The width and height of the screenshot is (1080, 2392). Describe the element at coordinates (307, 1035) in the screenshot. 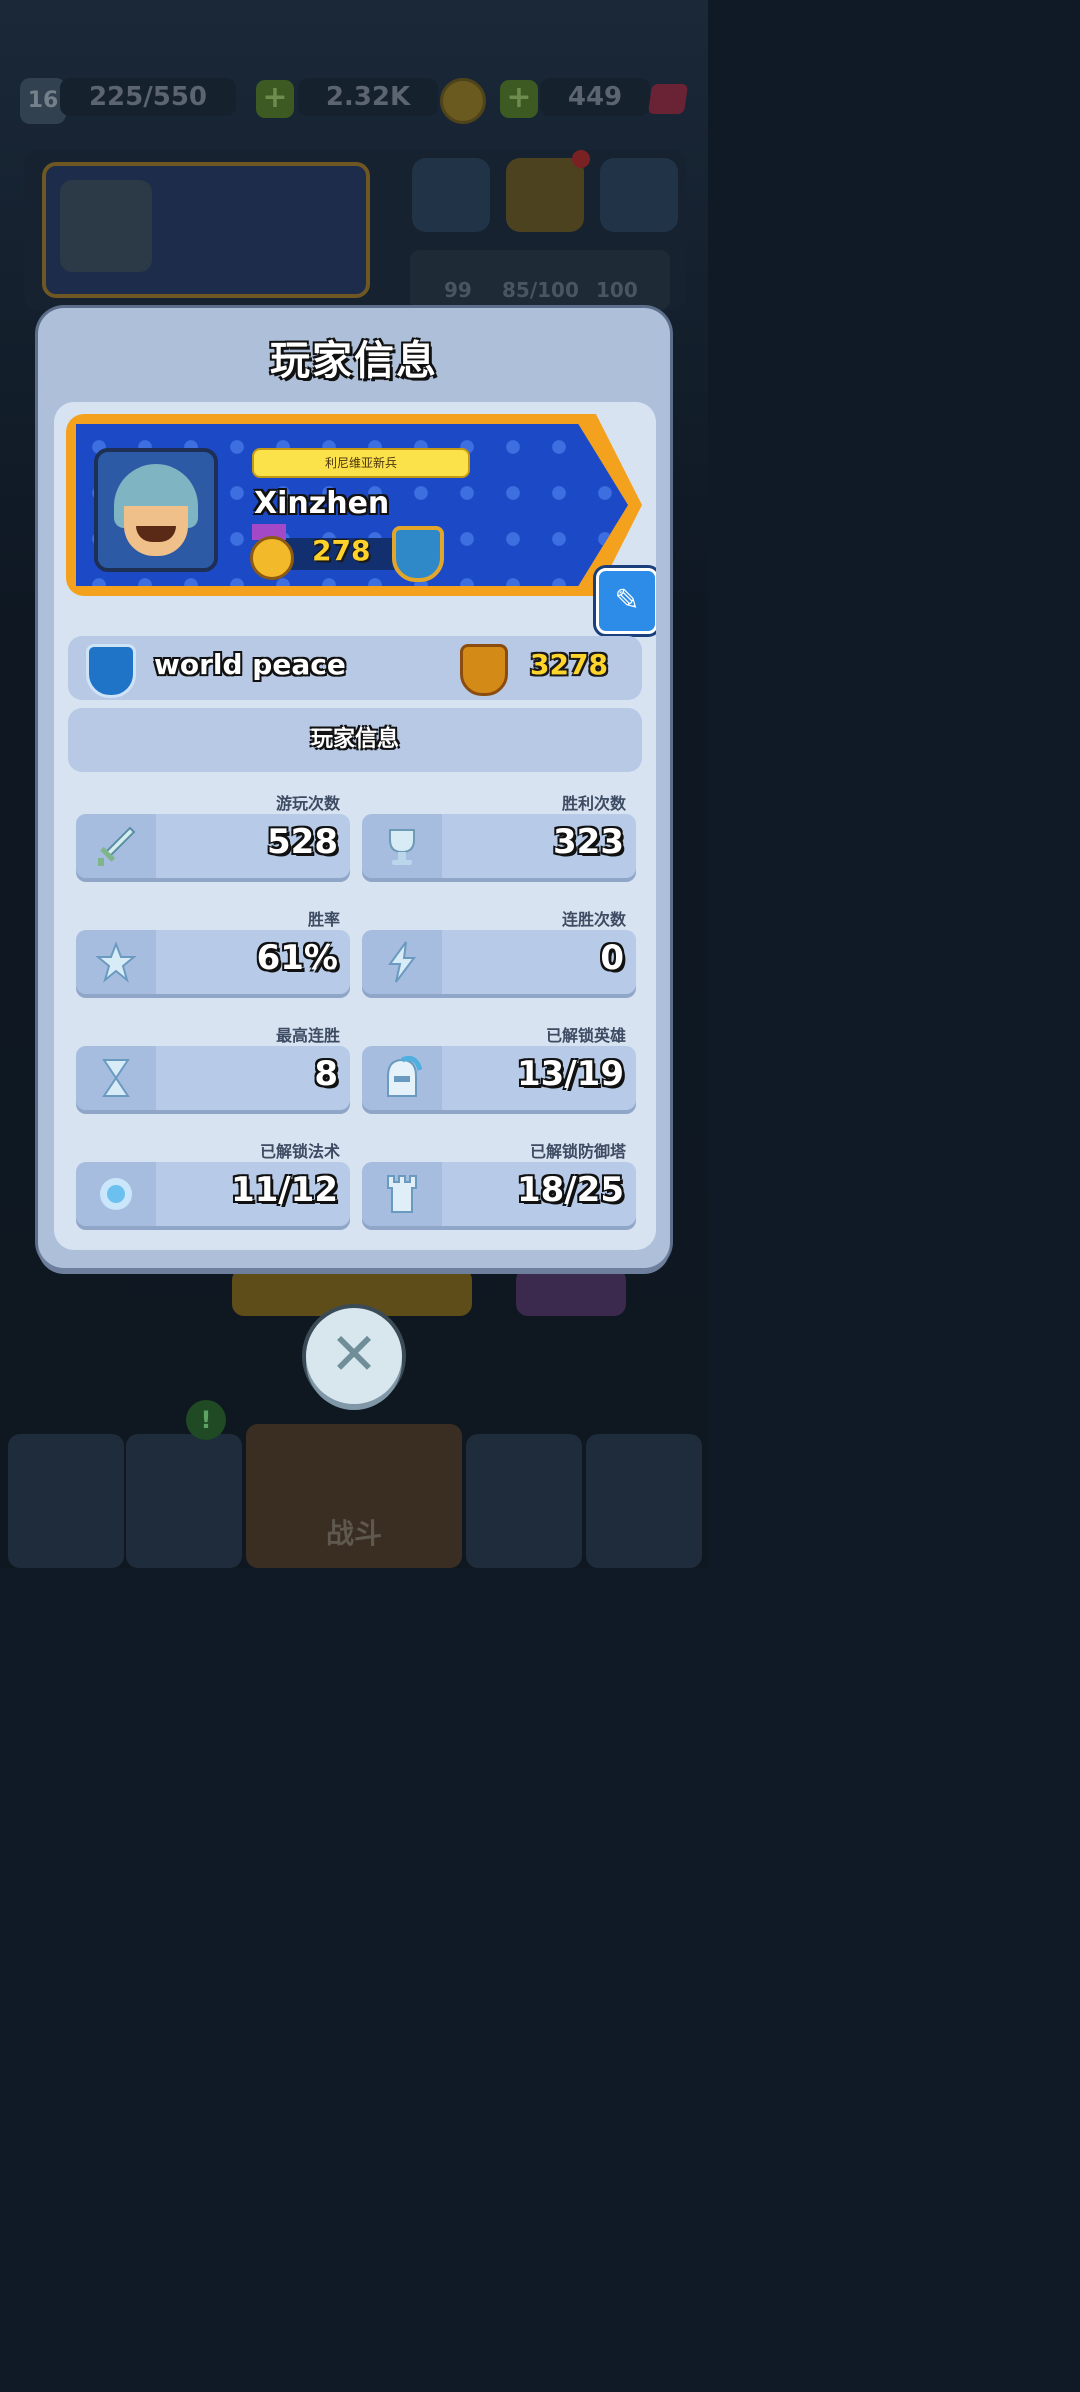

I see `stat-label: 最高连胜` at that location.